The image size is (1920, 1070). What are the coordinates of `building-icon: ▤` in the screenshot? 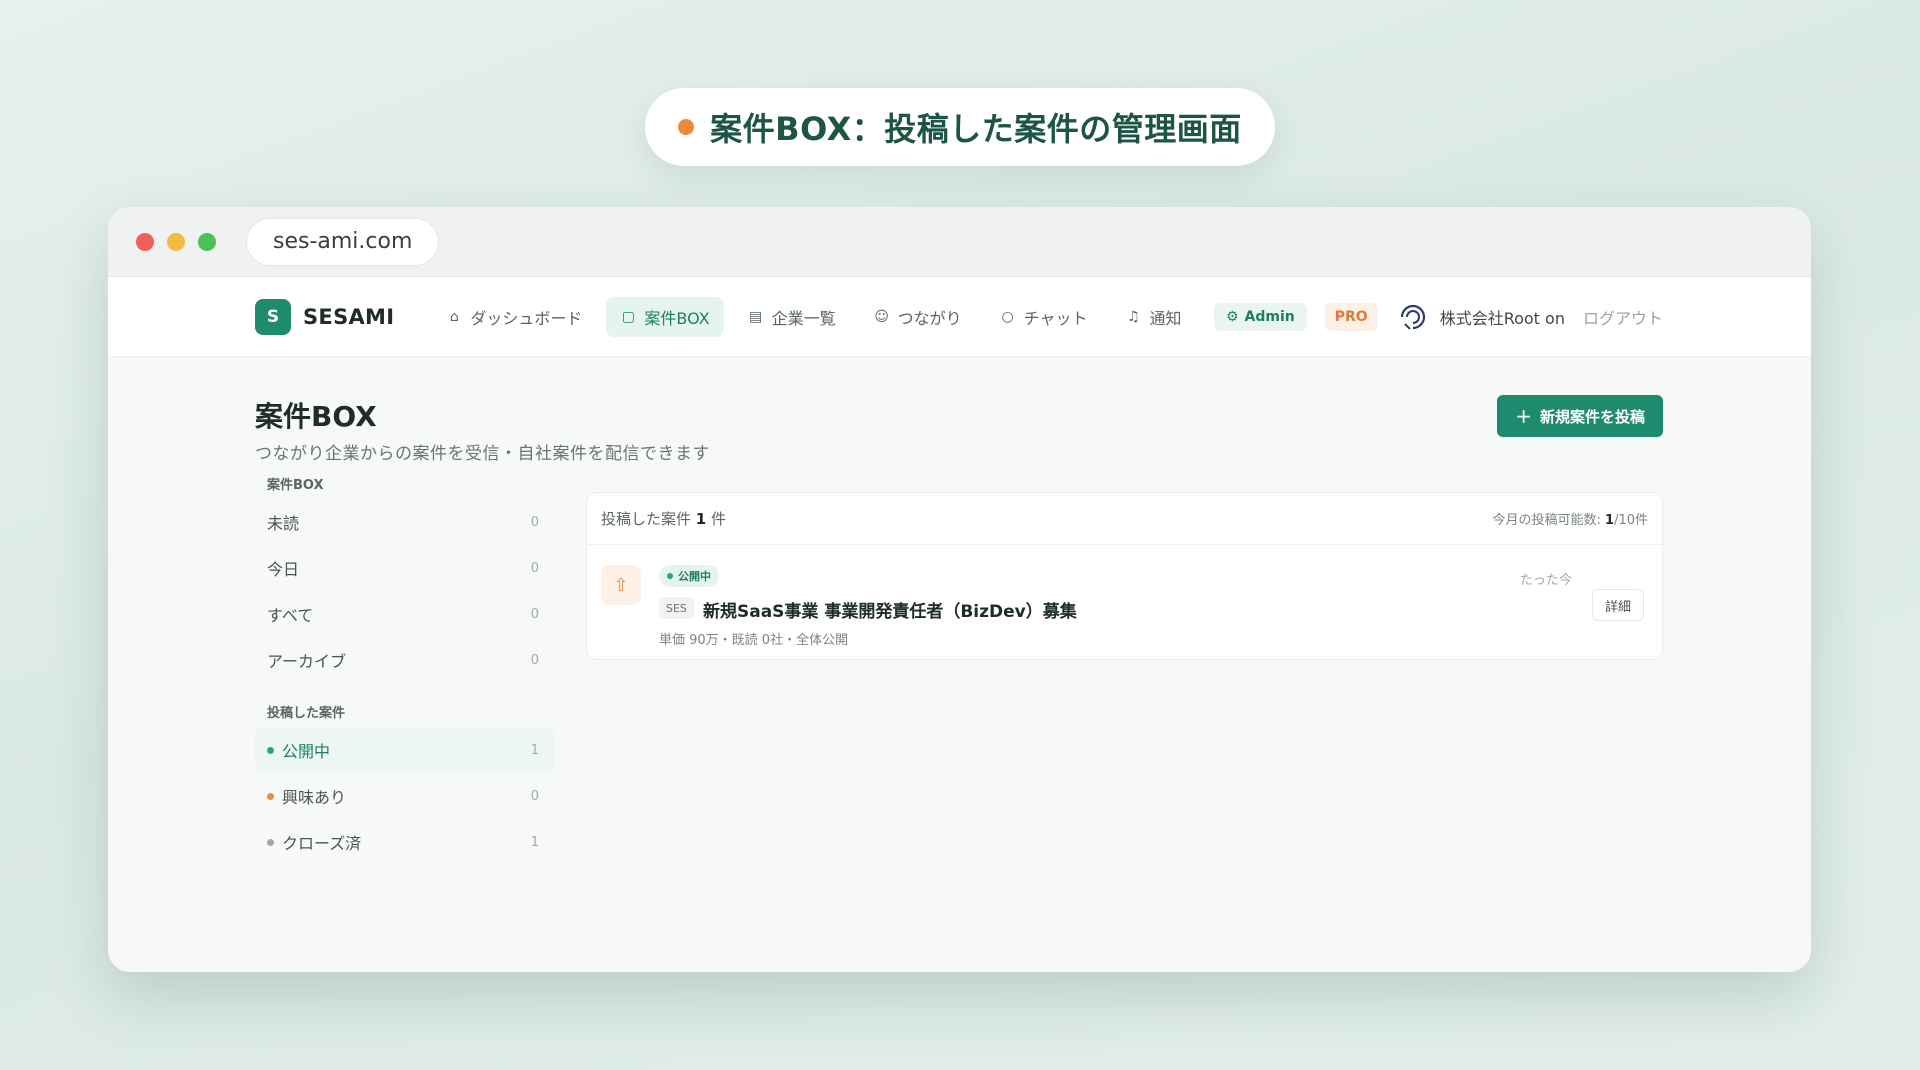 It's located at (755, 316).